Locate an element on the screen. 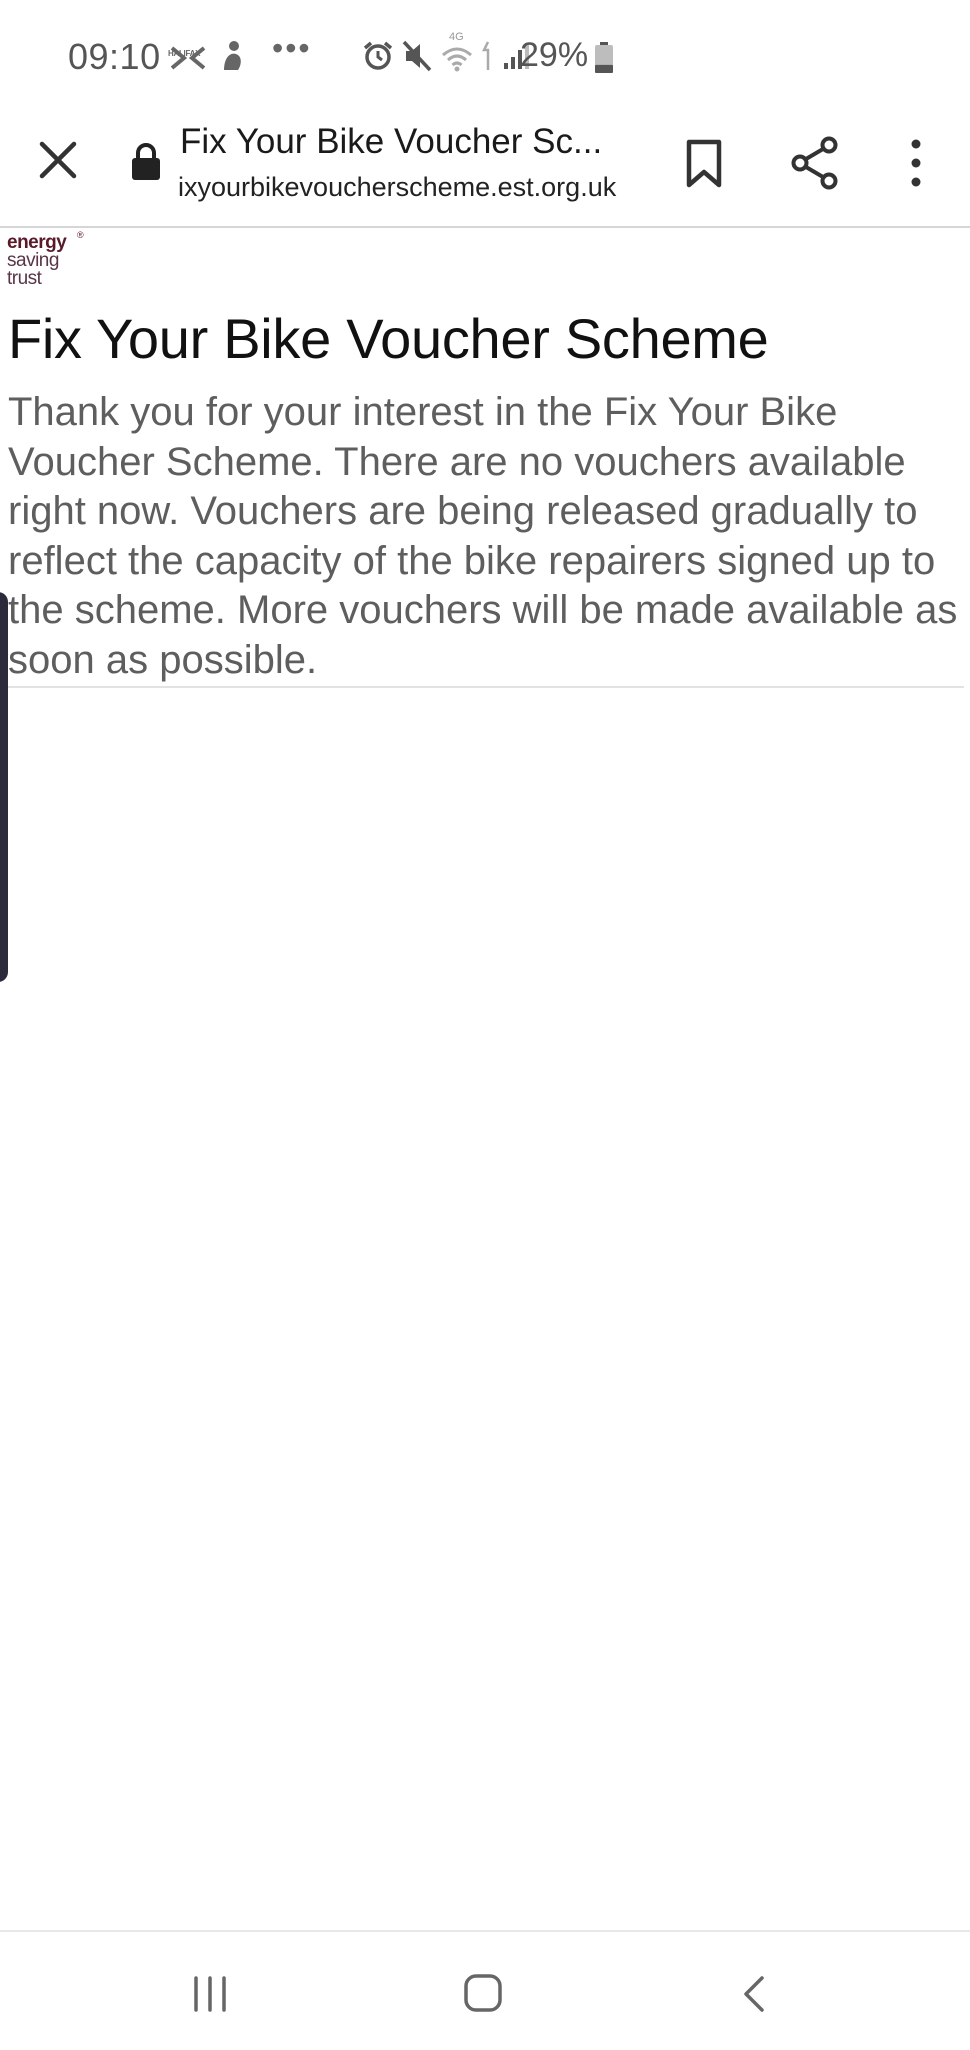  content-divider is located at coordinates (486, 687).